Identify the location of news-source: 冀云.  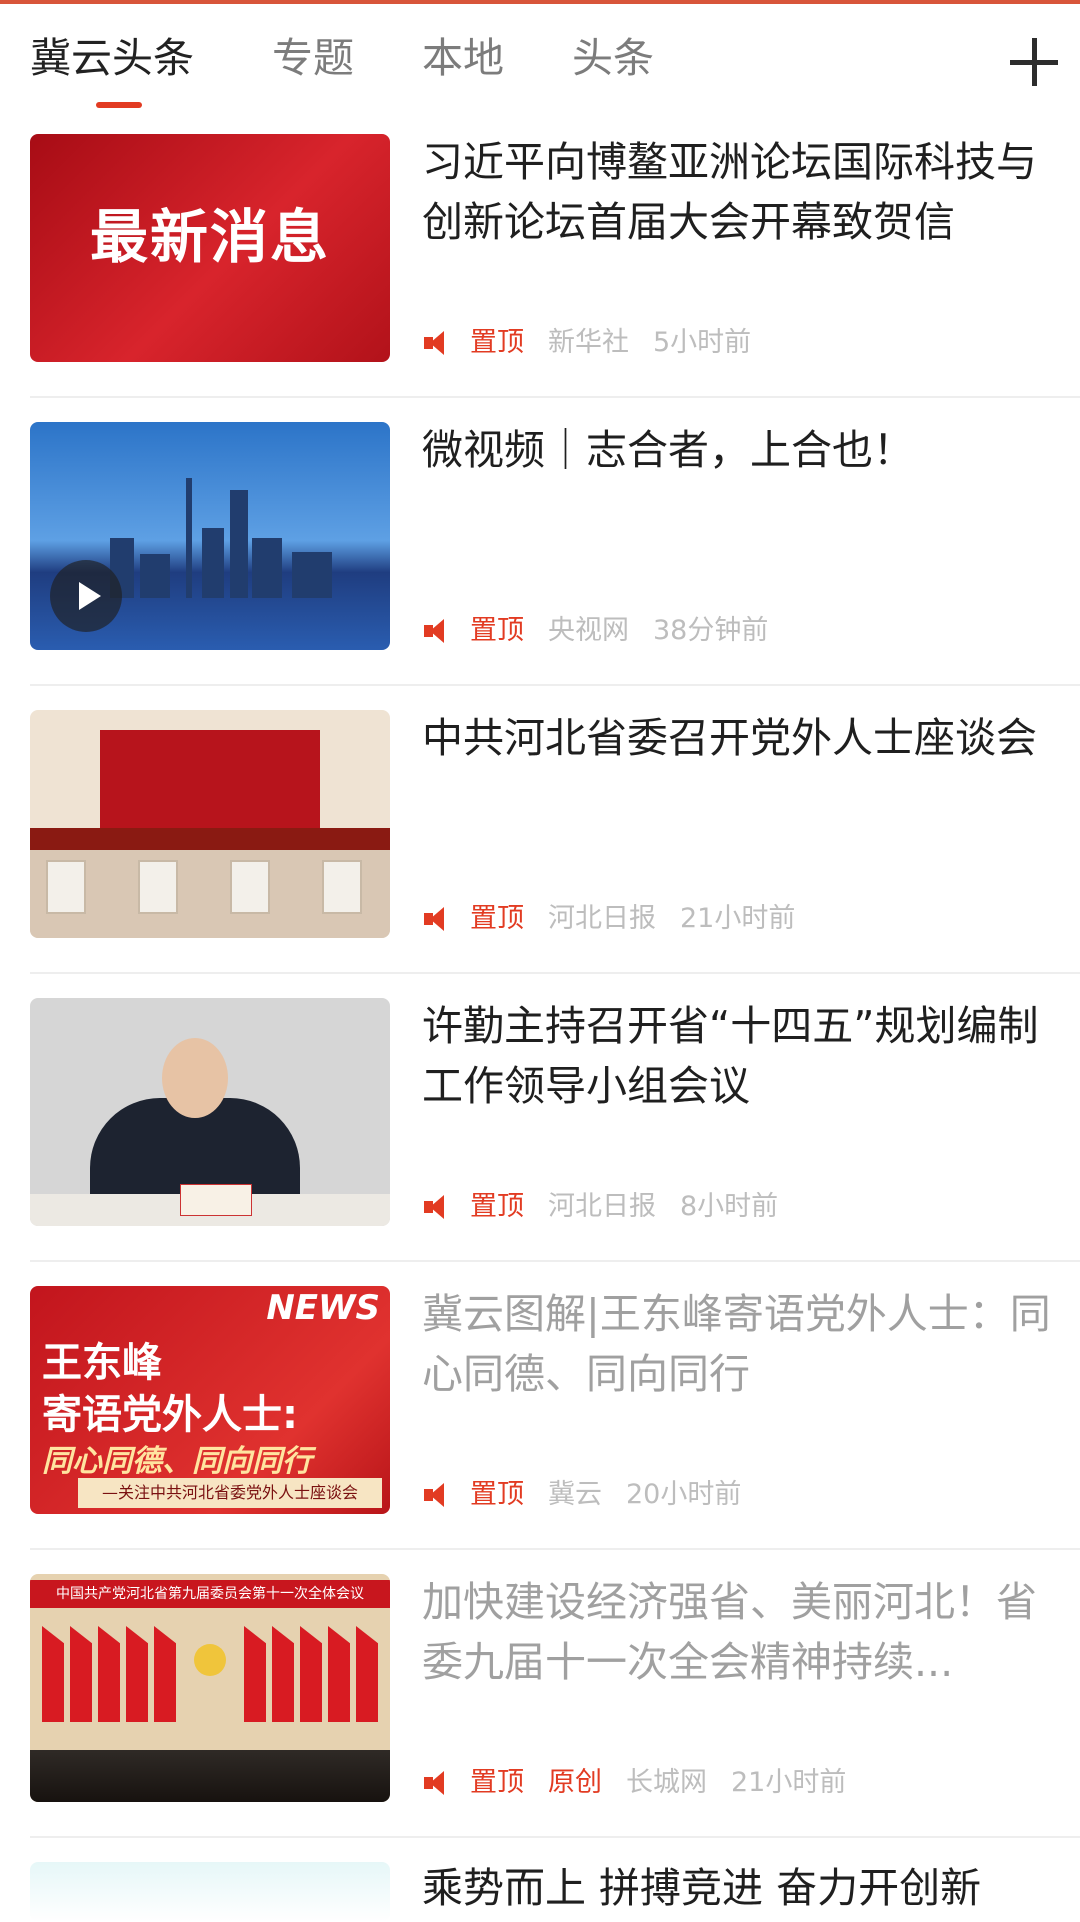
(575, 1494).